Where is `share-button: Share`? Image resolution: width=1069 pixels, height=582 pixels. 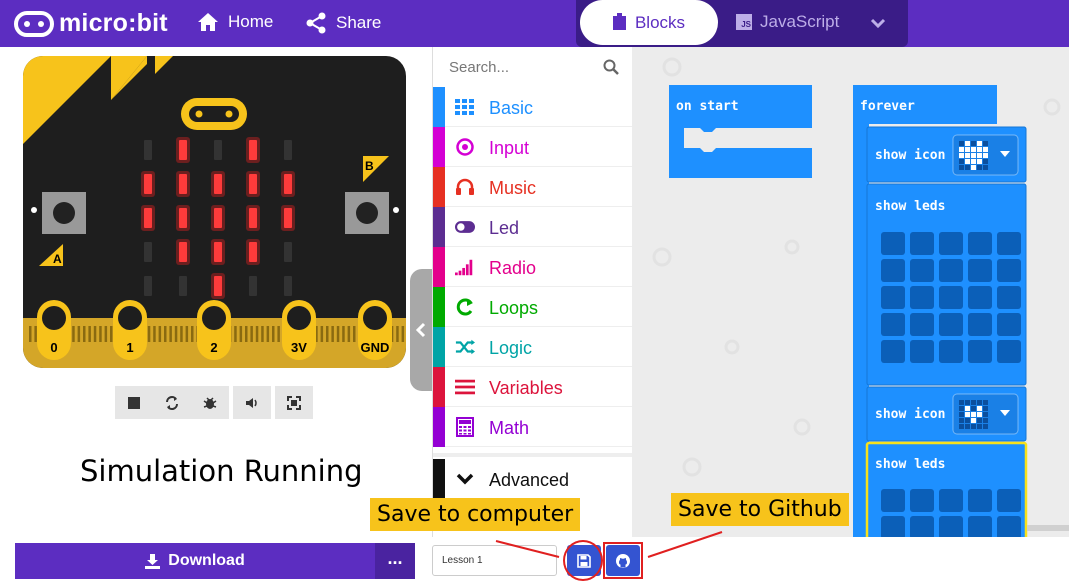
share-button: Share is located at coordinates (343, 23).